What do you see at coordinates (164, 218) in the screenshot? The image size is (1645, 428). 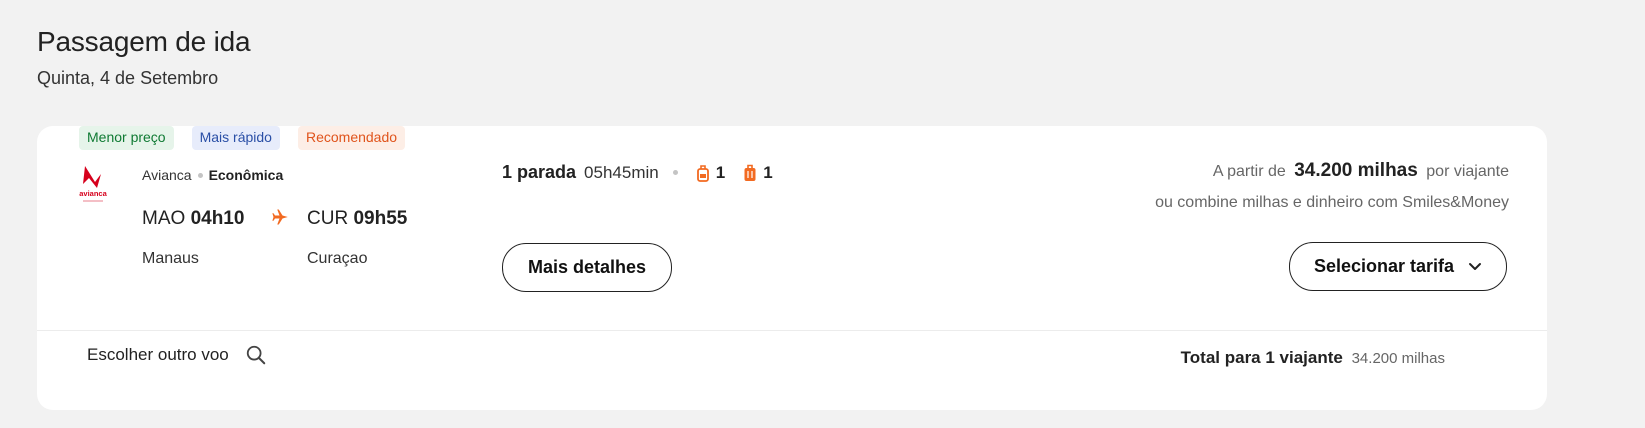 I see `origin-code: MAO` at bounding box center [164, 218].